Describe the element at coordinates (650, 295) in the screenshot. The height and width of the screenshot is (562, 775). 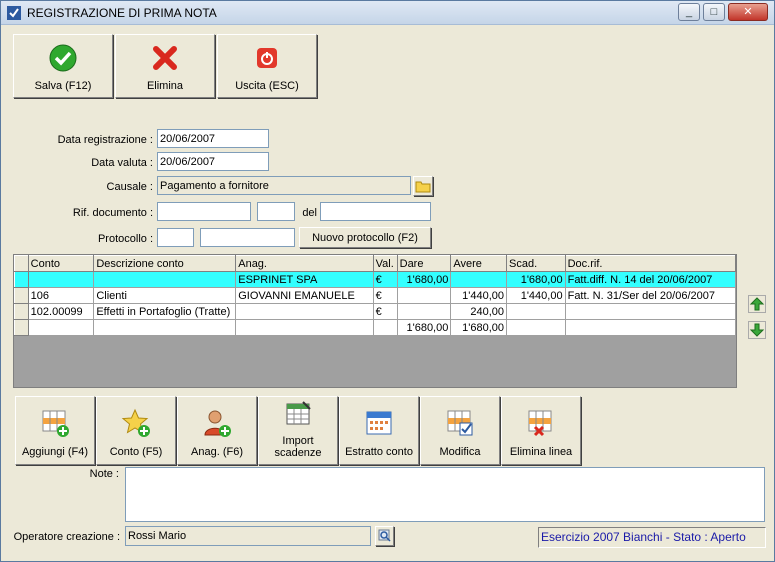
I see `cell-doc-rif: Fatt. N. 31/Ser del 20/06/2007` at that location.